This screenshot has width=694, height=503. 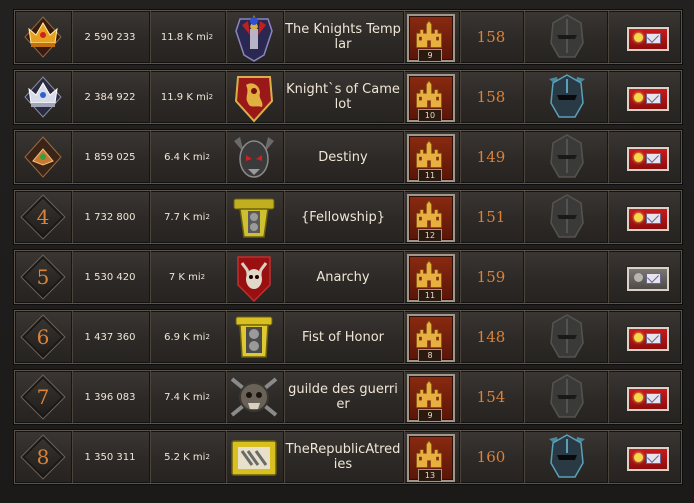 I want to click on member-count: 154, so click(x=491, y=397).